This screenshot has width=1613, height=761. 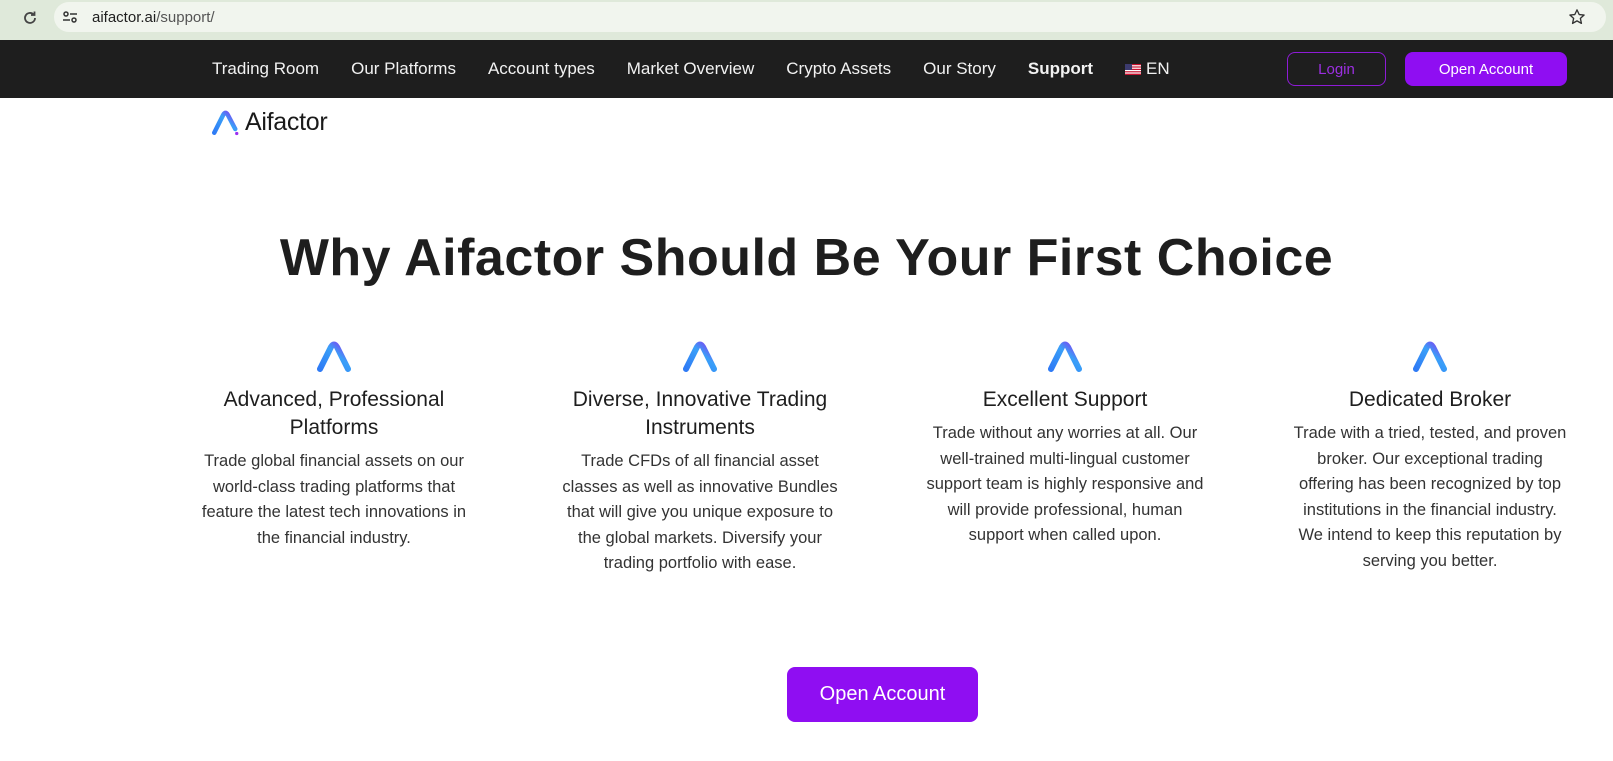 What do you see at coordinates (1065, 399) in the screenshot?
I see `feature-title: Excellent Support` at bounding box center [1065, 399].